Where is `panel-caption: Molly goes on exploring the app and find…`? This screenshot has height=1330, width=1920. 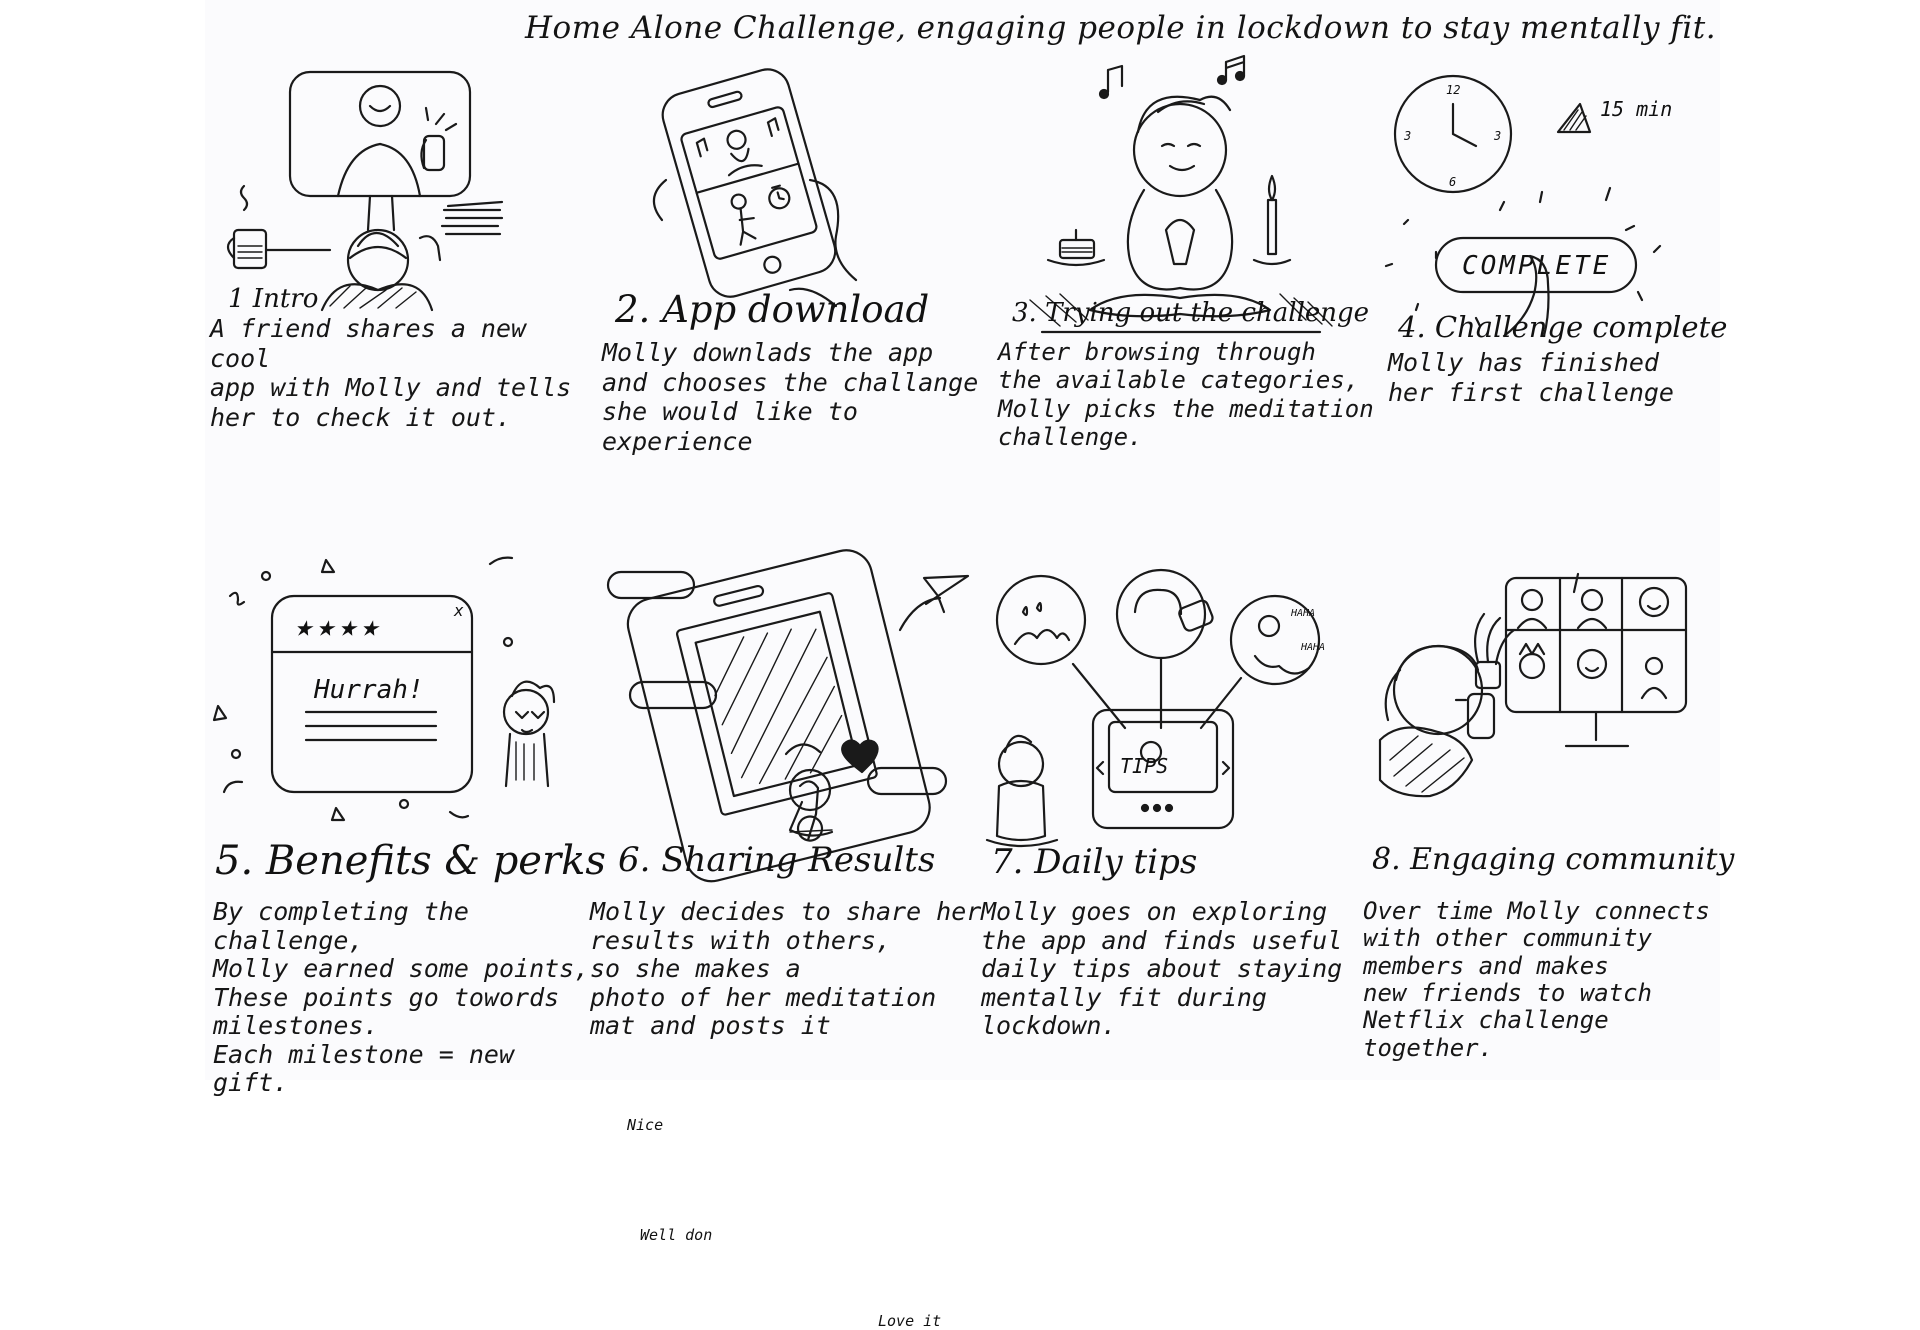 panel-caption: Molly goes on exploring the app and find… is located at coordinates (1162, 968).